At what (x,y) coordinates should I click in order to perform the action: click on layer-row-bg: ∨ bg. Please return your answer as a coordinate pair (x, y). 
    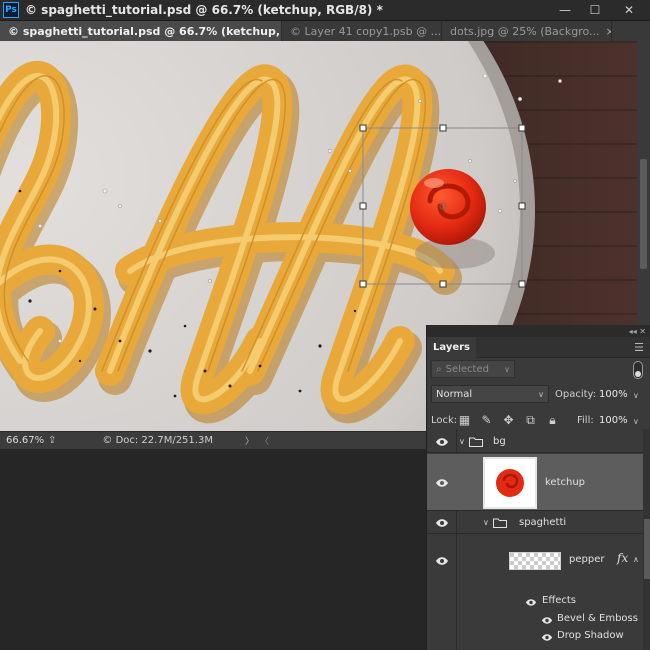
    Looking at the image, I should click on (535, 442).